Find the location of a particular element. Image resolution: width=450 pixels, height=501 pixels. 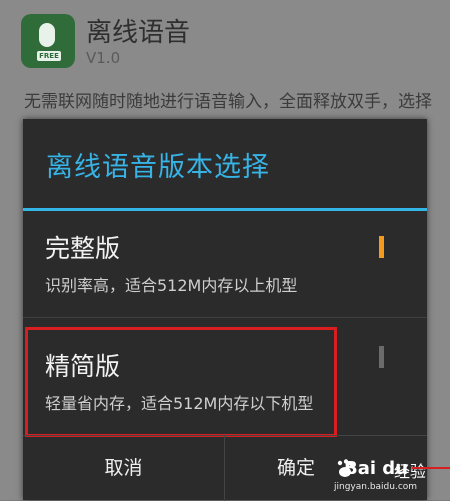

app-icon: FREE is located at coordinates (48, 41).